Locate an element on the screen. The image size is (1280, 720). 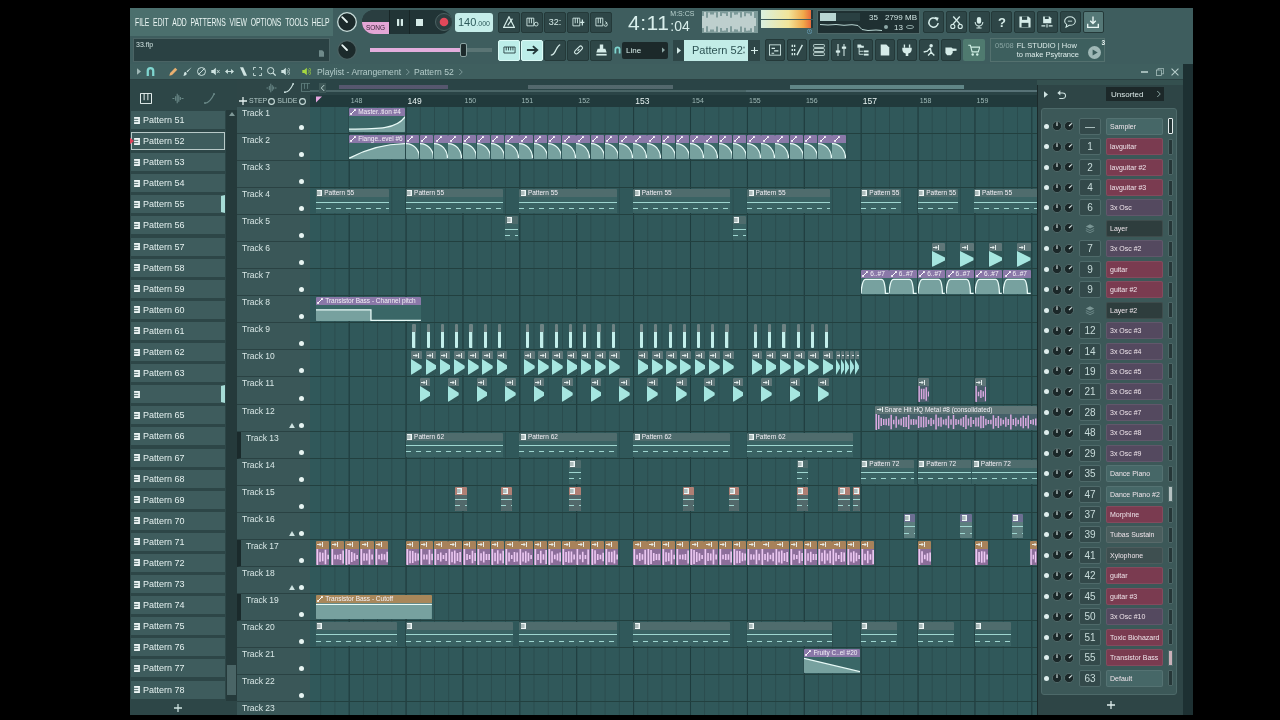
cut-wires-button is located at coordinates (956, 22).